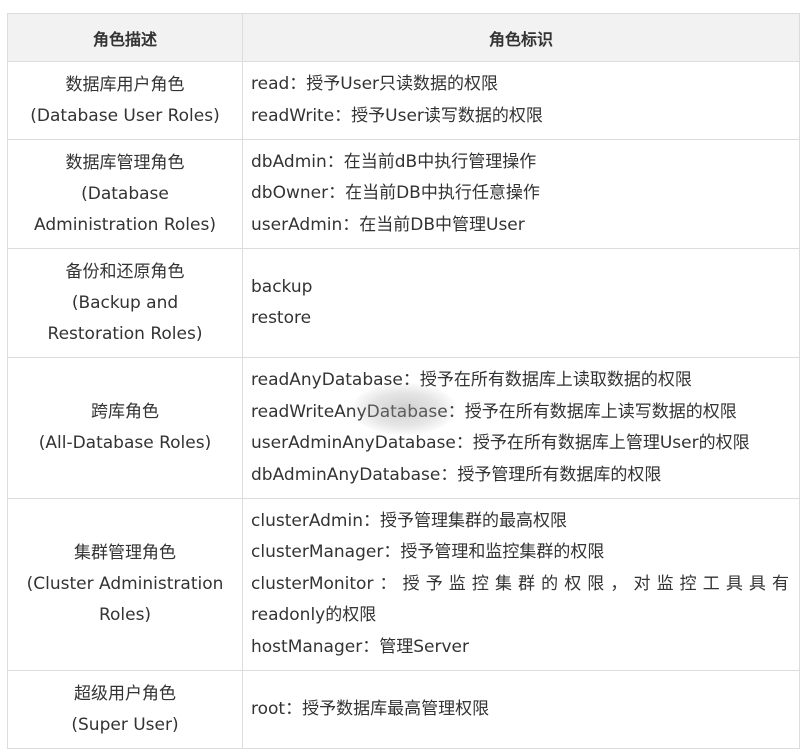 The height and width of the screenshot is (755, 806). I want to click on role-category-cell: 数据库管理角色 (Database Administration Roles), so click(125, 194).